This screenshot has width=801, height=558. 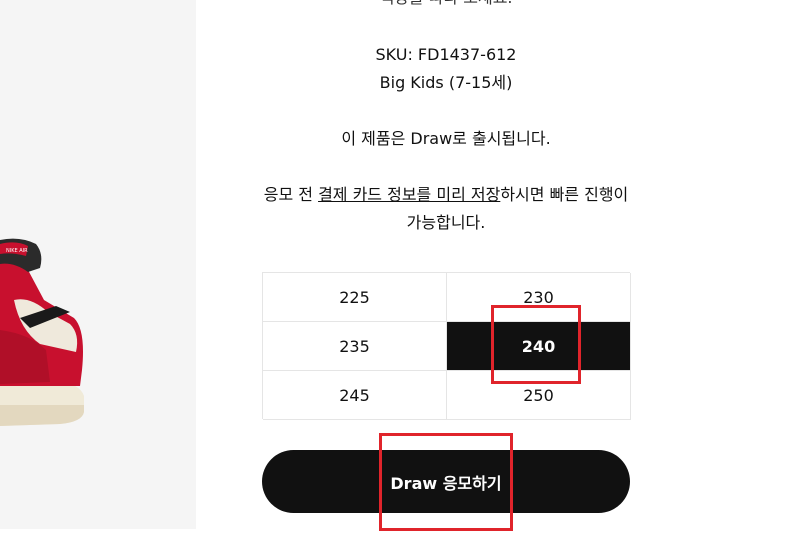 I want to click on description-text: 색상을 따라 보세요., so click(x=446, y=4).